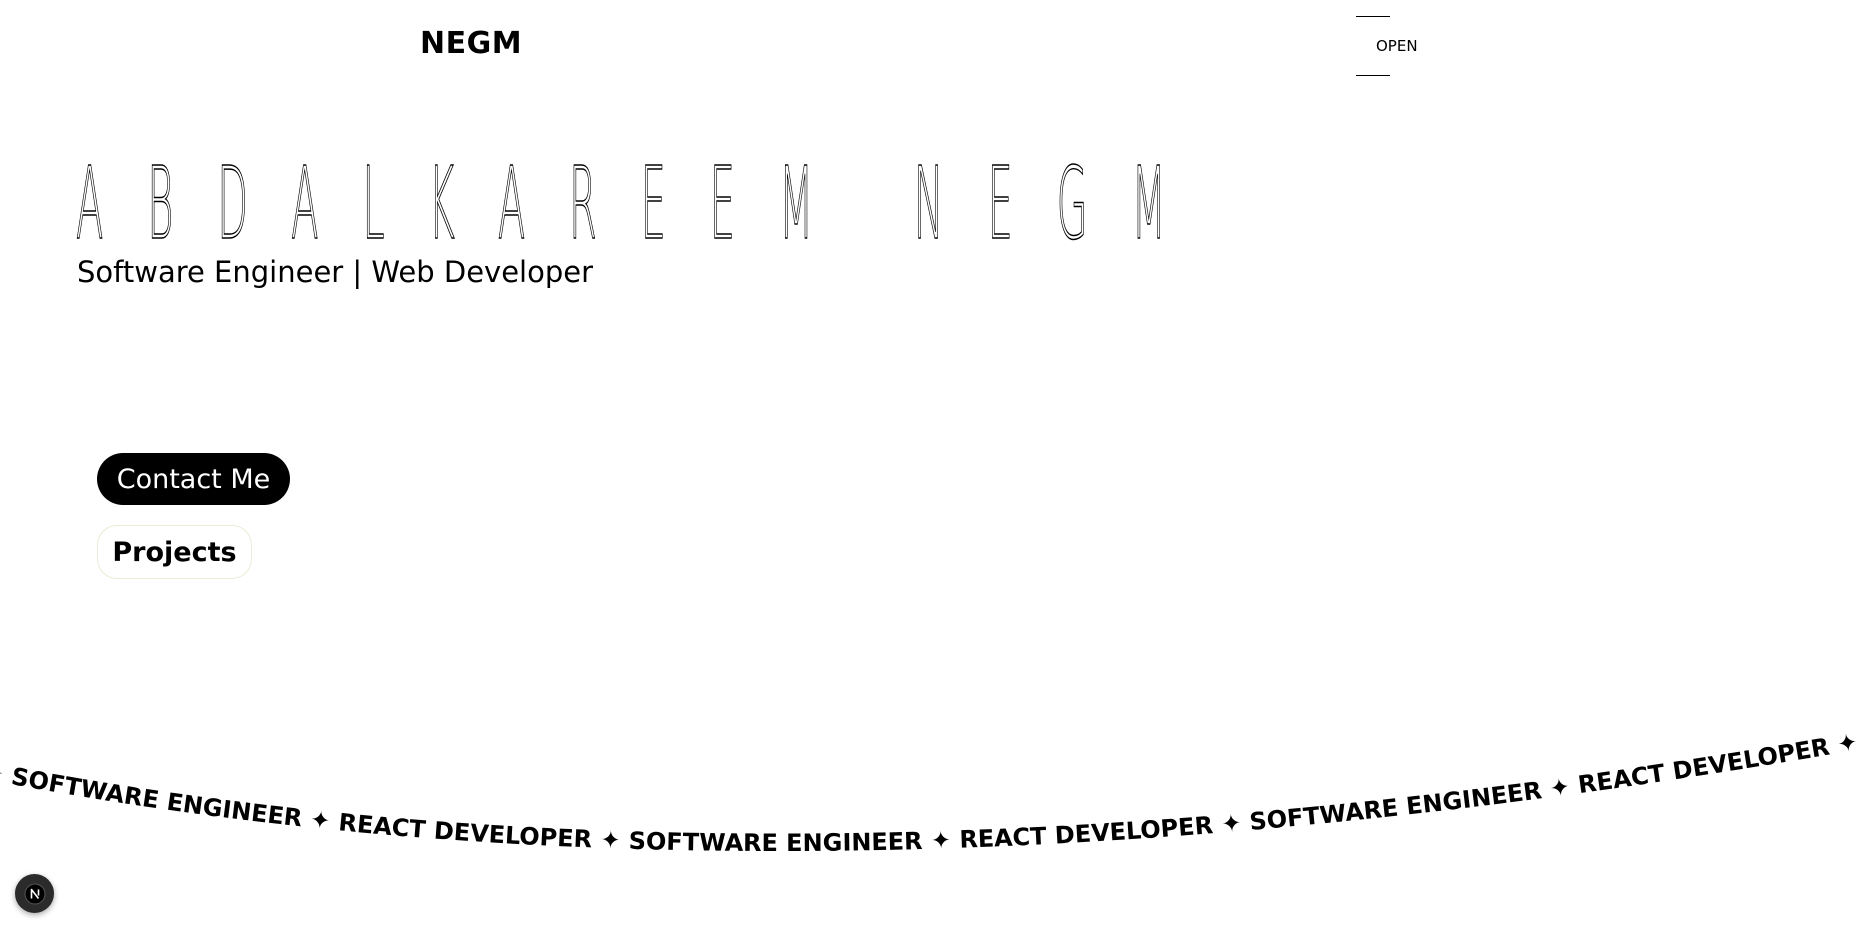 The height and width of the screenshot is (931, 1859). What do you see at coordinates (1397, 46) in the screenshot?
I see `menu-toggle-label: OPEN` at bounding box center [1397, 46].